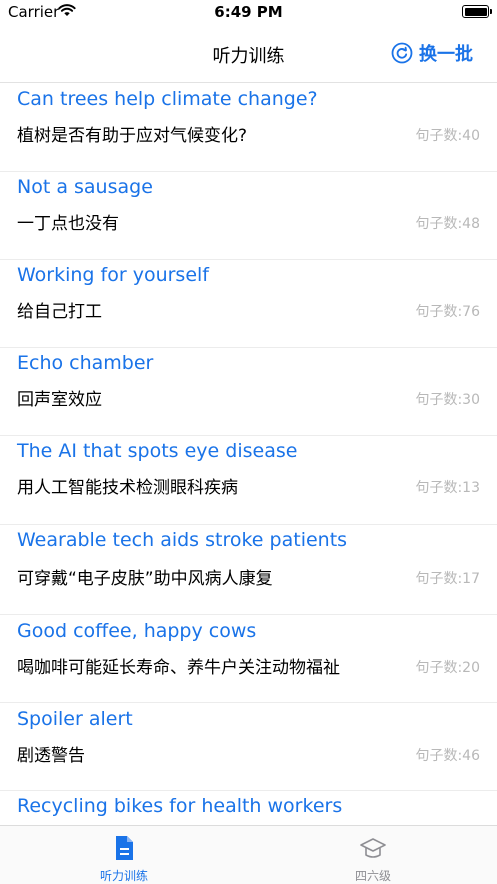  What do you see at coordinates (145, 579) in the screenshot?
I see `article-subtitle: 可穿戴“电子皮肤”助中风病人康复` at bounding box center [145, 579].